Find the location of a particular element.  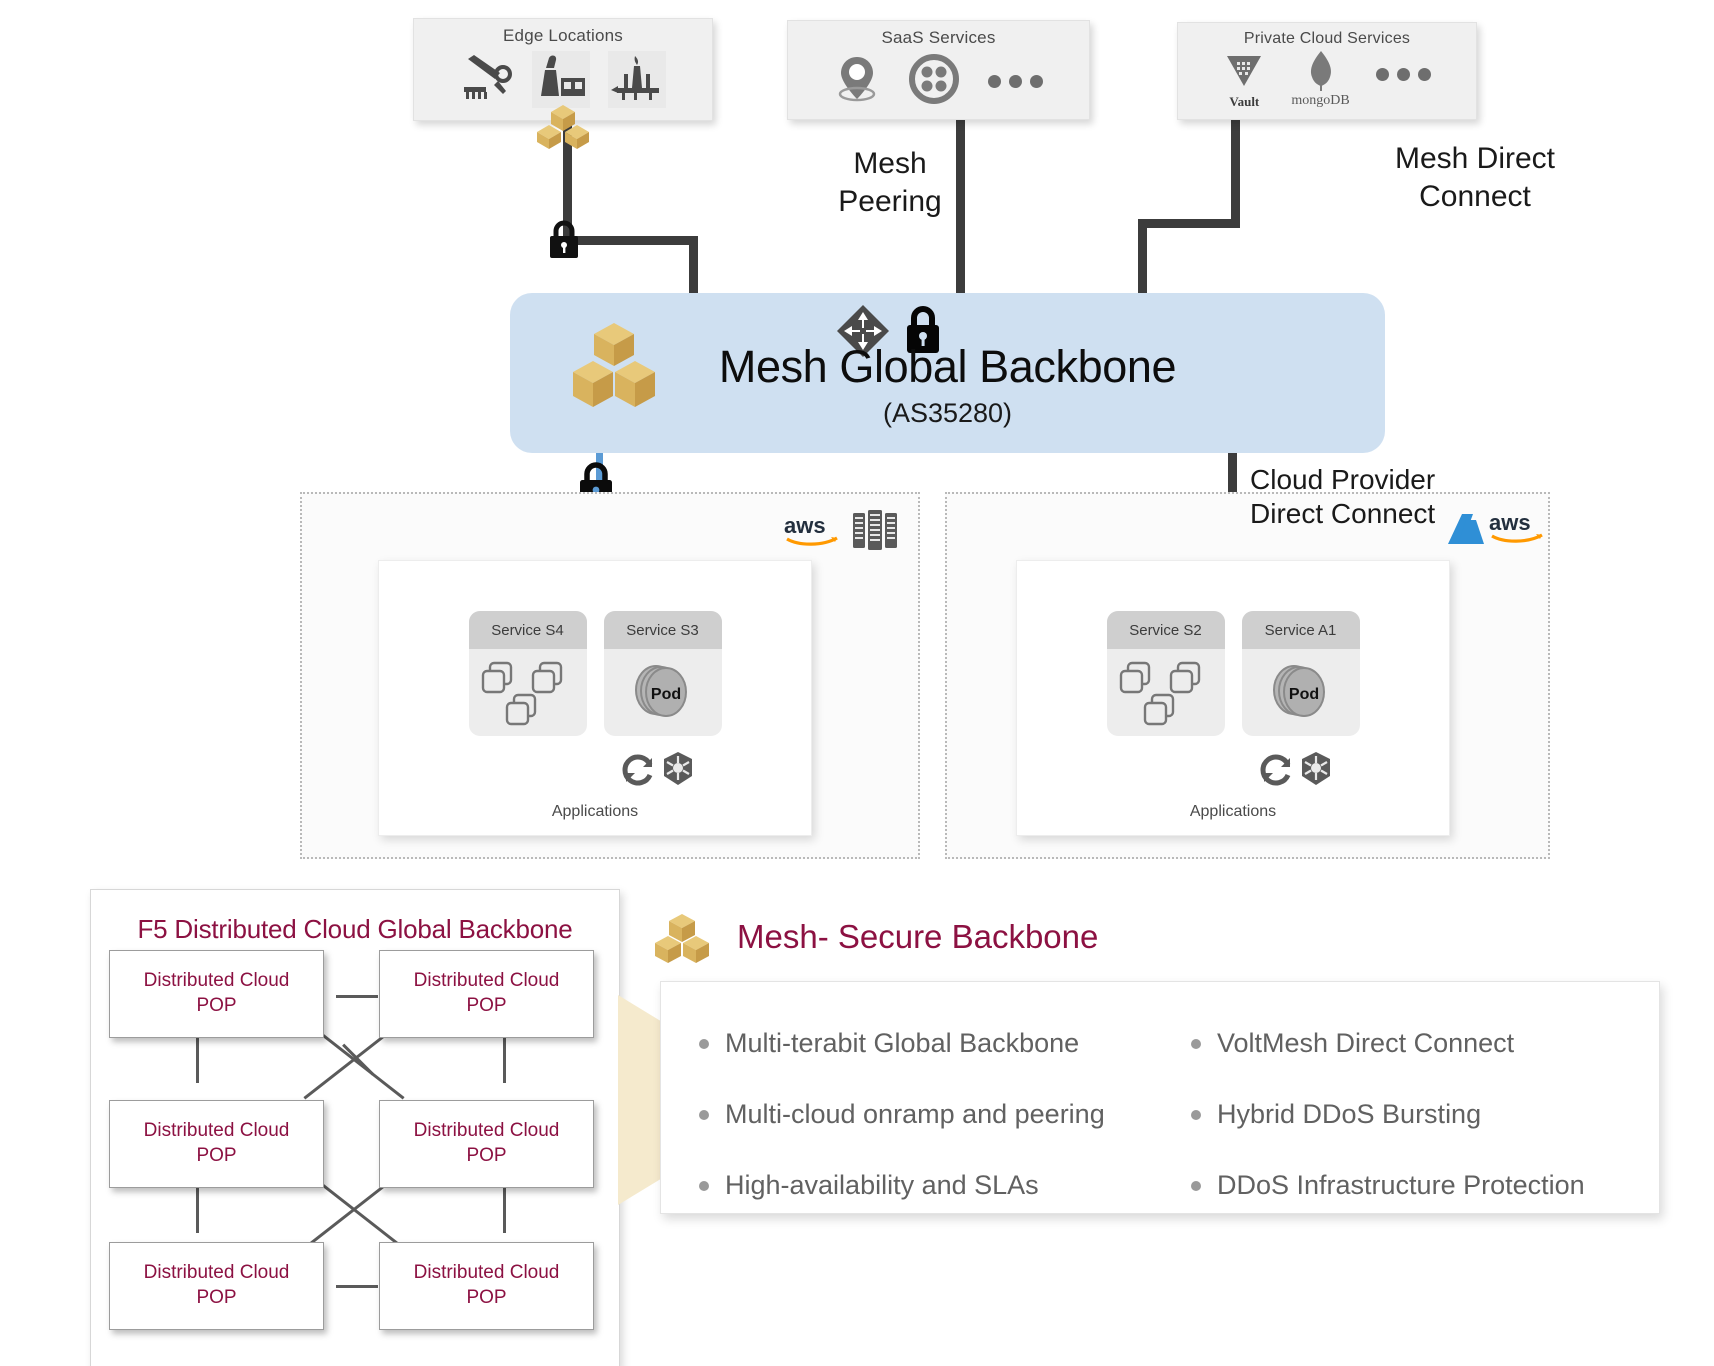

feature-bullet-label: VoltMesh Direct Connect is located at coordinates (1366, 1043).